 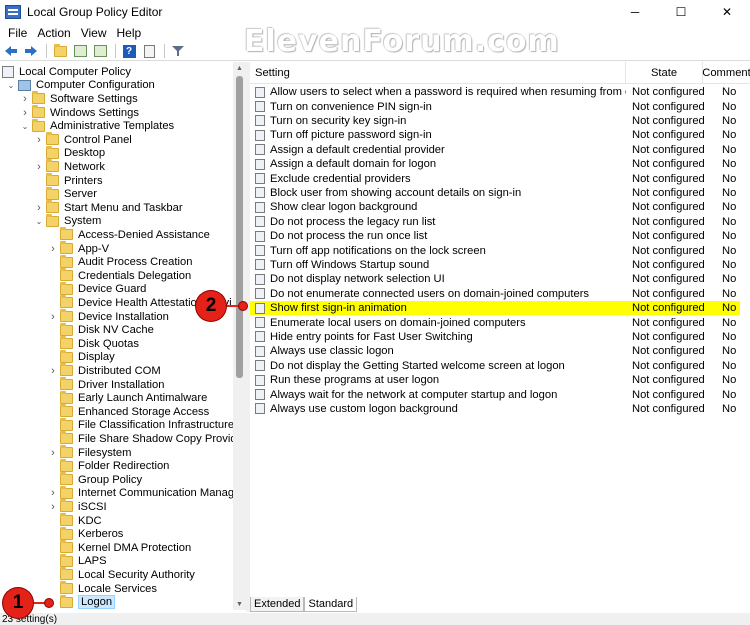 What do you see at coordinates (149, 51) in the screenshot?
I see `properties-icon` at bounding box center [149, 51].